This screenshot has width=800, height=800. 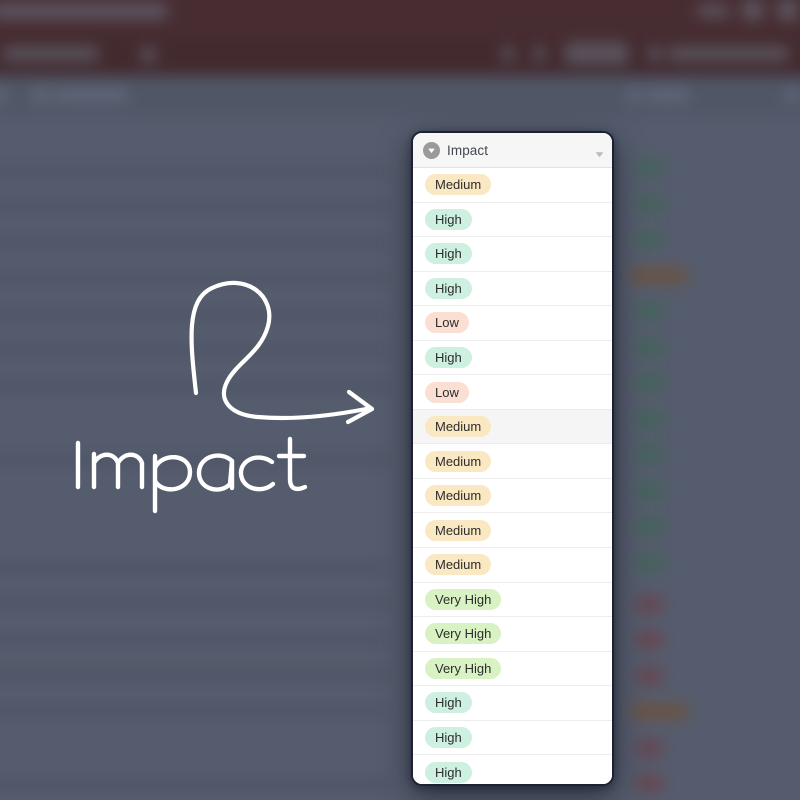 What do you see at coordinates (713, 11) in the screenshot?
I see `backdrop-topbar-label` at bounding box center [713, 11].